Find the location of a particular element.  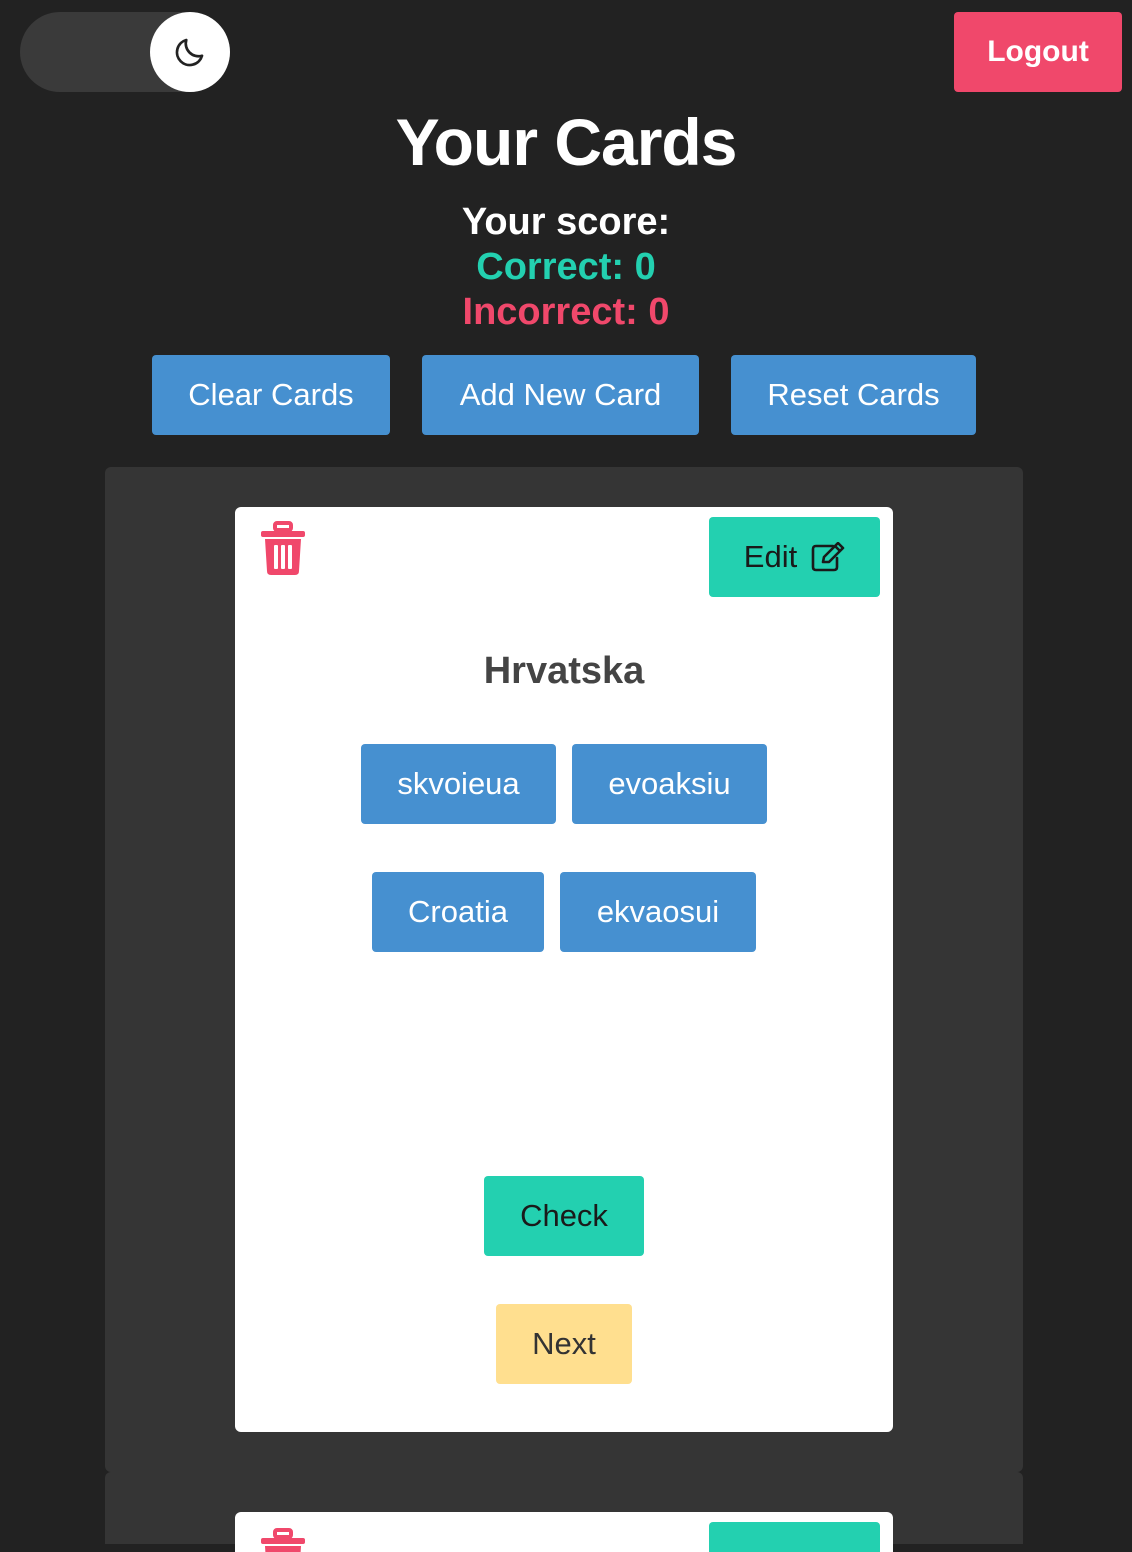

option-button: ekvaosui is located at coordinates (658, 912).